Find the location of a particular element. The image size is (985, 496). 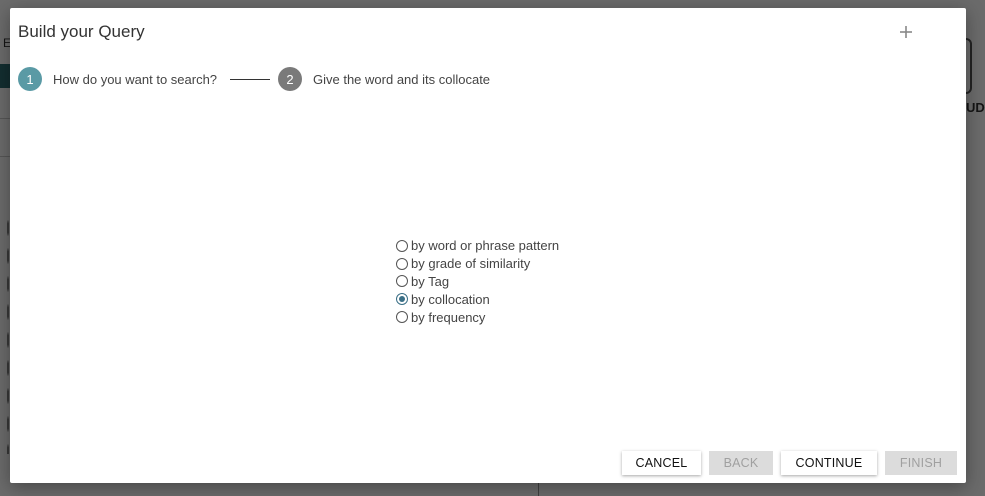

close-button is located at coordinates (906, 32).